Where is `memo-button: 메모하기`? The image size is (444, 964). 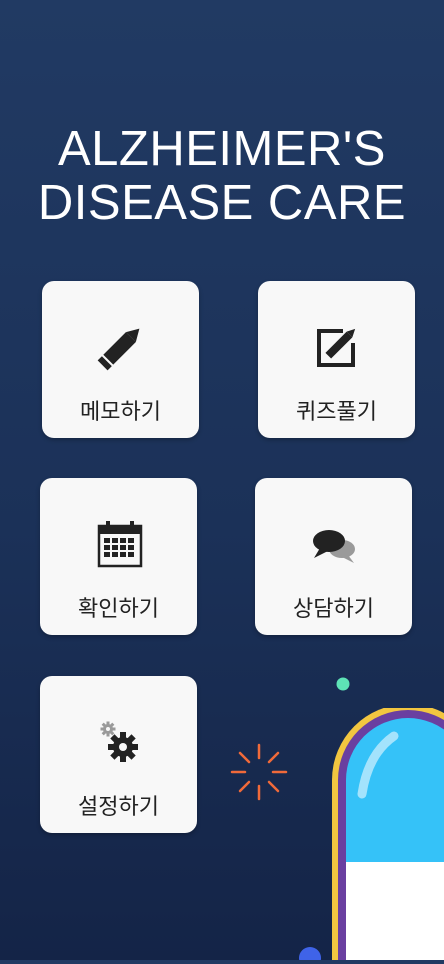 memo-button: 메모하기 is located at coordinates (120, 359).